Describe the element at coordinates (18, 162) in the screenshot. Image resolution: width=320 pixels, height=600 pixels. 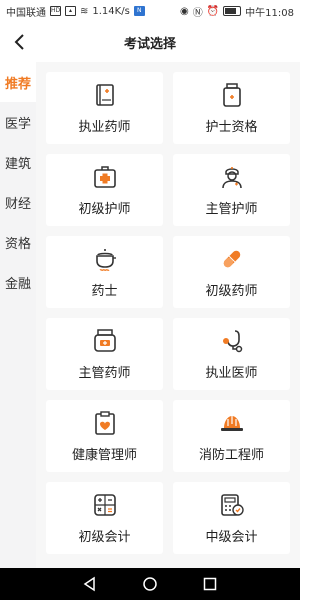
I see `sidebar-item-architecture: 建筑` at that location.